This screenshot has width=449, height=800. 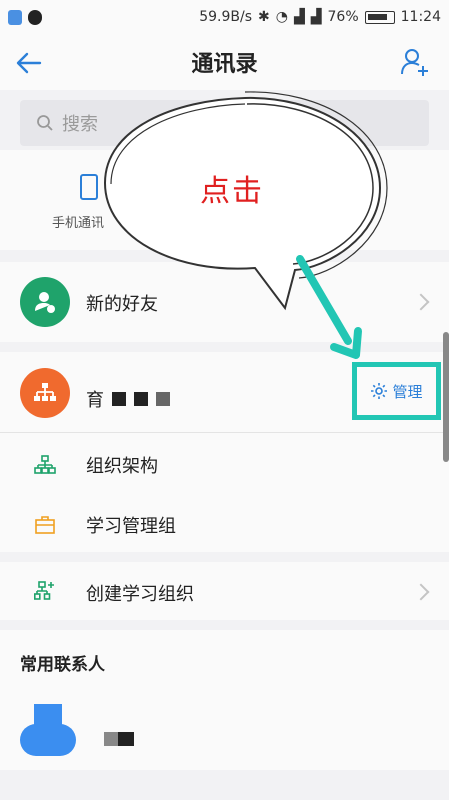 I want to click on scrollbar, so click(x=446, y=397).